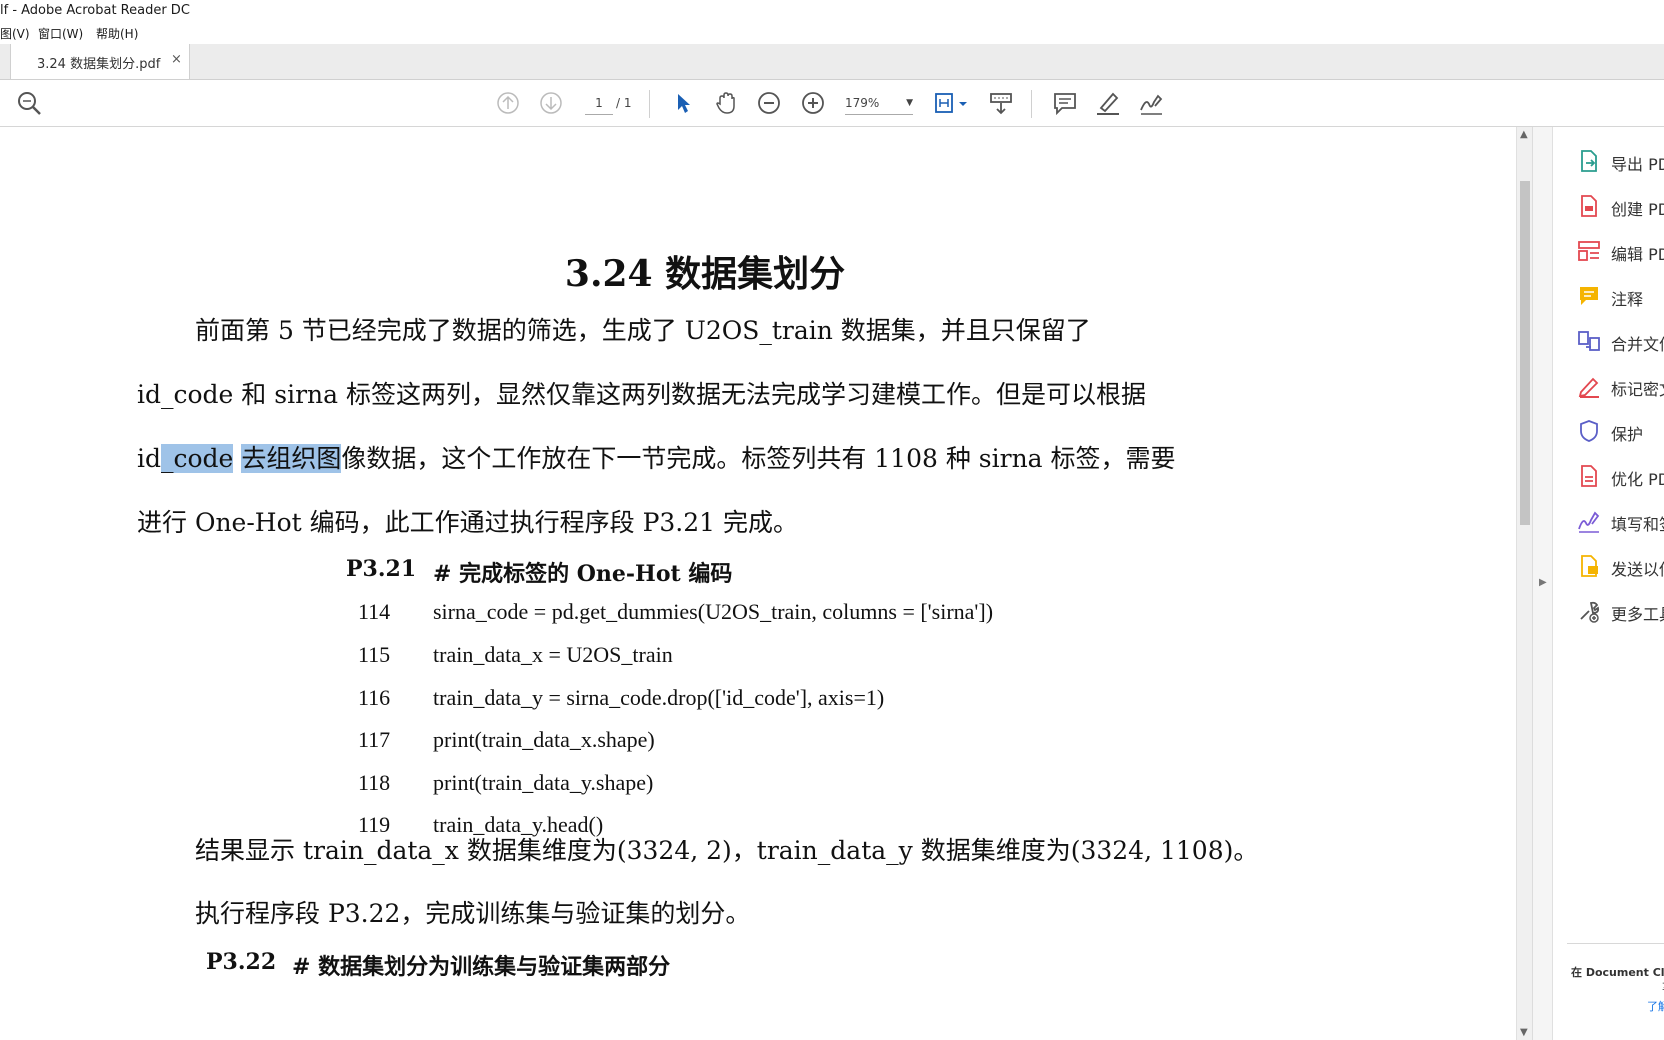 This screenshot has width=1664, height=1040. What do you see at coordinates (1589, 431) in the screenshot?
I see `shield-icon` at bounding box center [1589, 431].